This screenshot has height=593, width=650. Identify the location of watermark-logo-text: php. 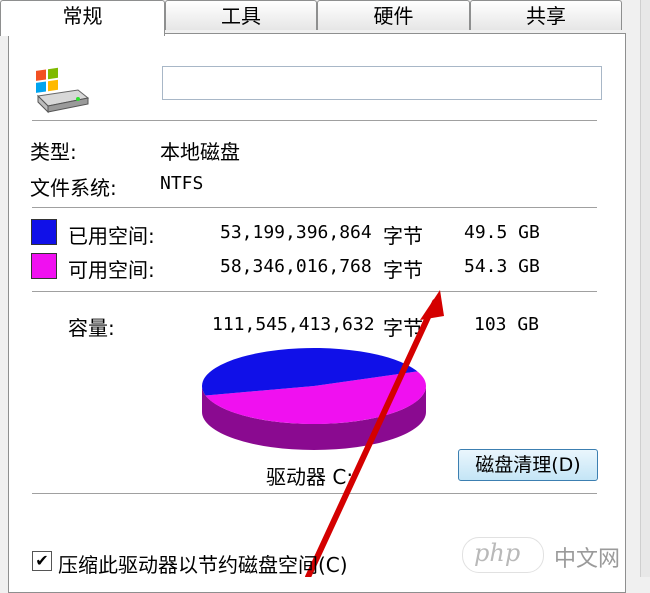
(497, 553).